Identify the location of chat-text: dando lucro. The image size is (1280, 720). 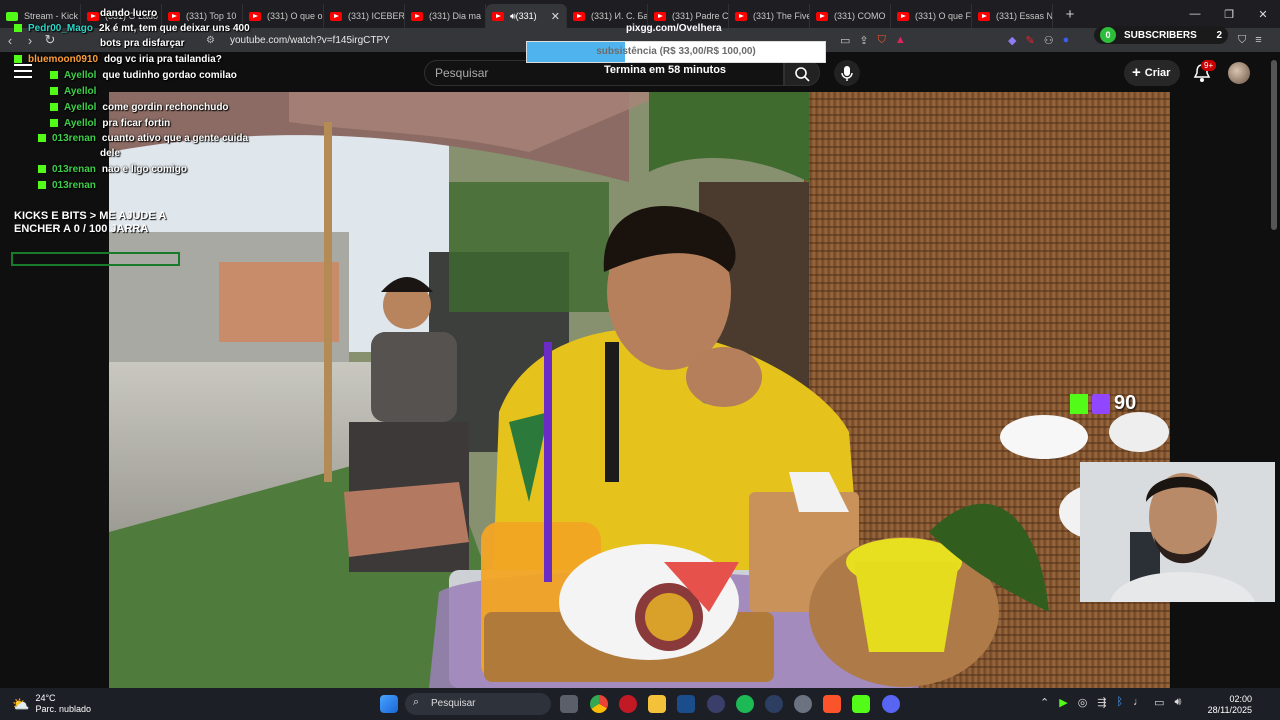
(129, 13).